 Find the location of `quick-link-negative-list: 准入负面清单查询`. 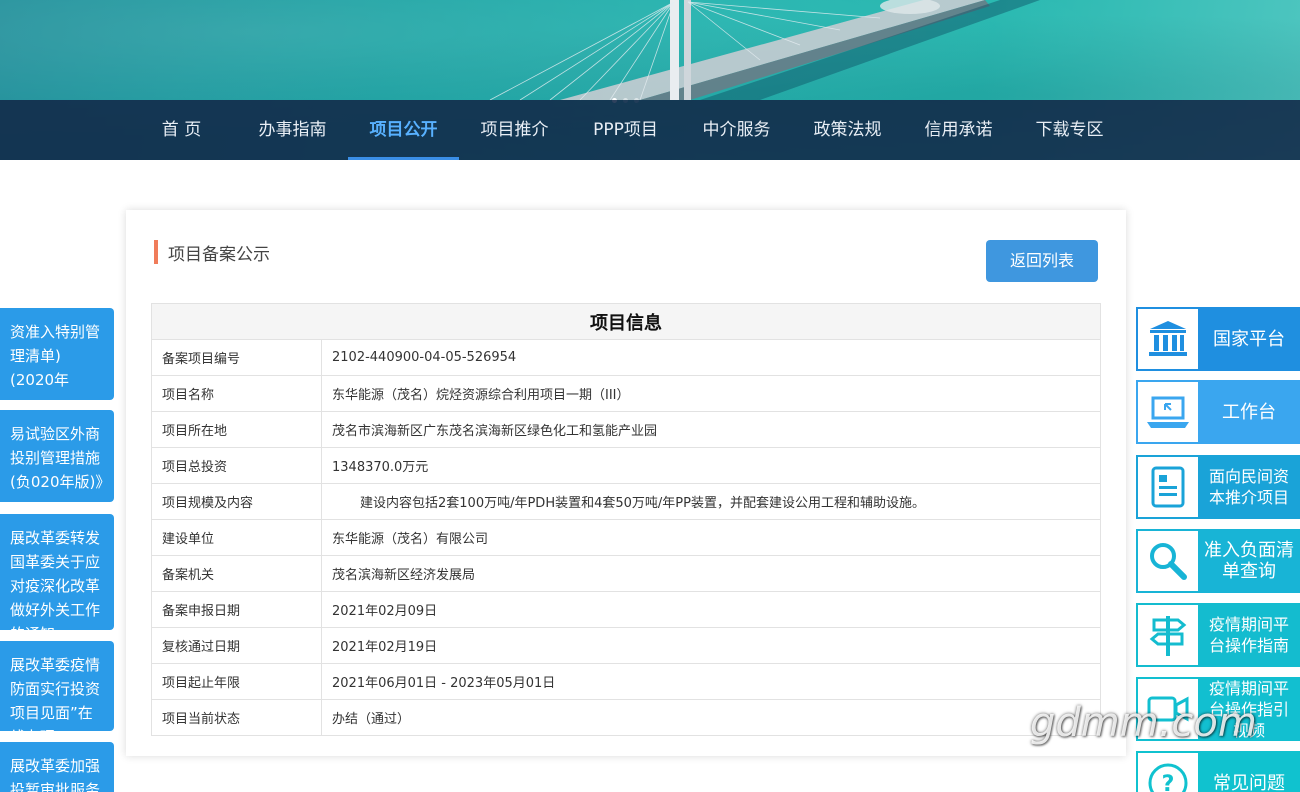

quick-link-negative-list: 准入负面清单查询 is located at coordinates (1218, 561).